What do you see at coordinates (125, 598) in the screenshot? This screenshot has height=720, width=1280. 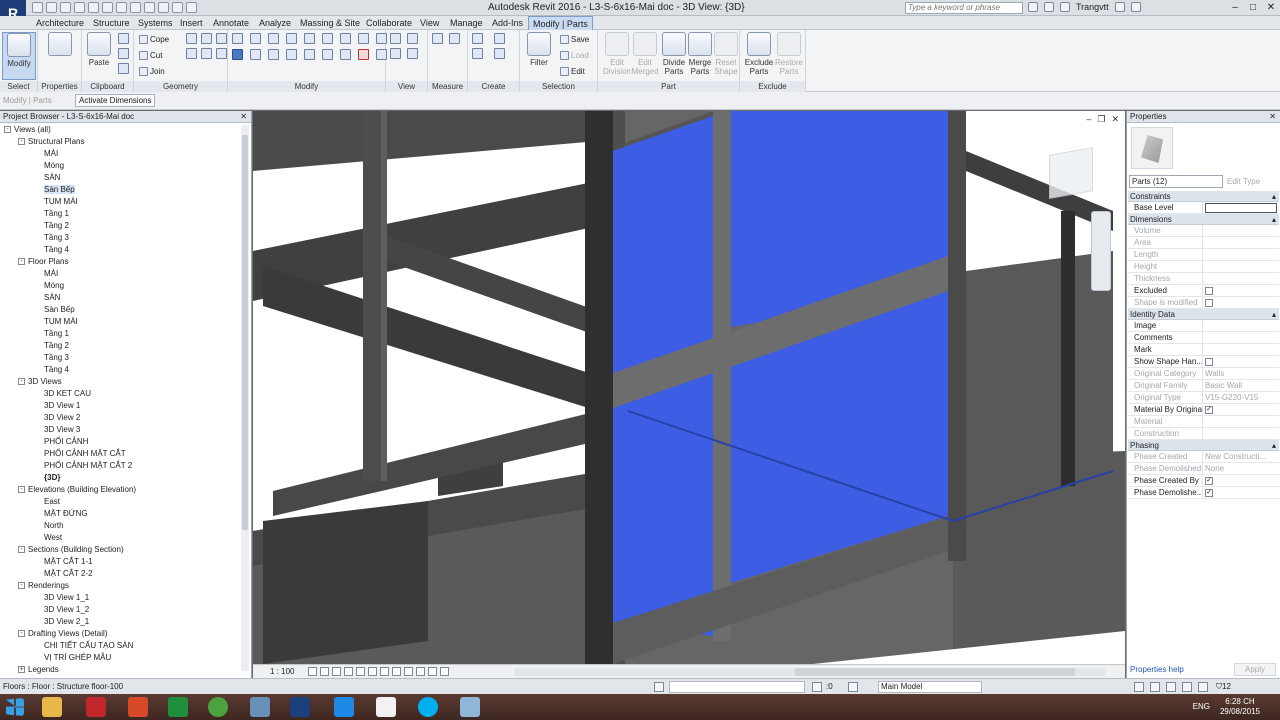 I see `tree-item: 3D View 1_1` at bounding box center [125, 598].